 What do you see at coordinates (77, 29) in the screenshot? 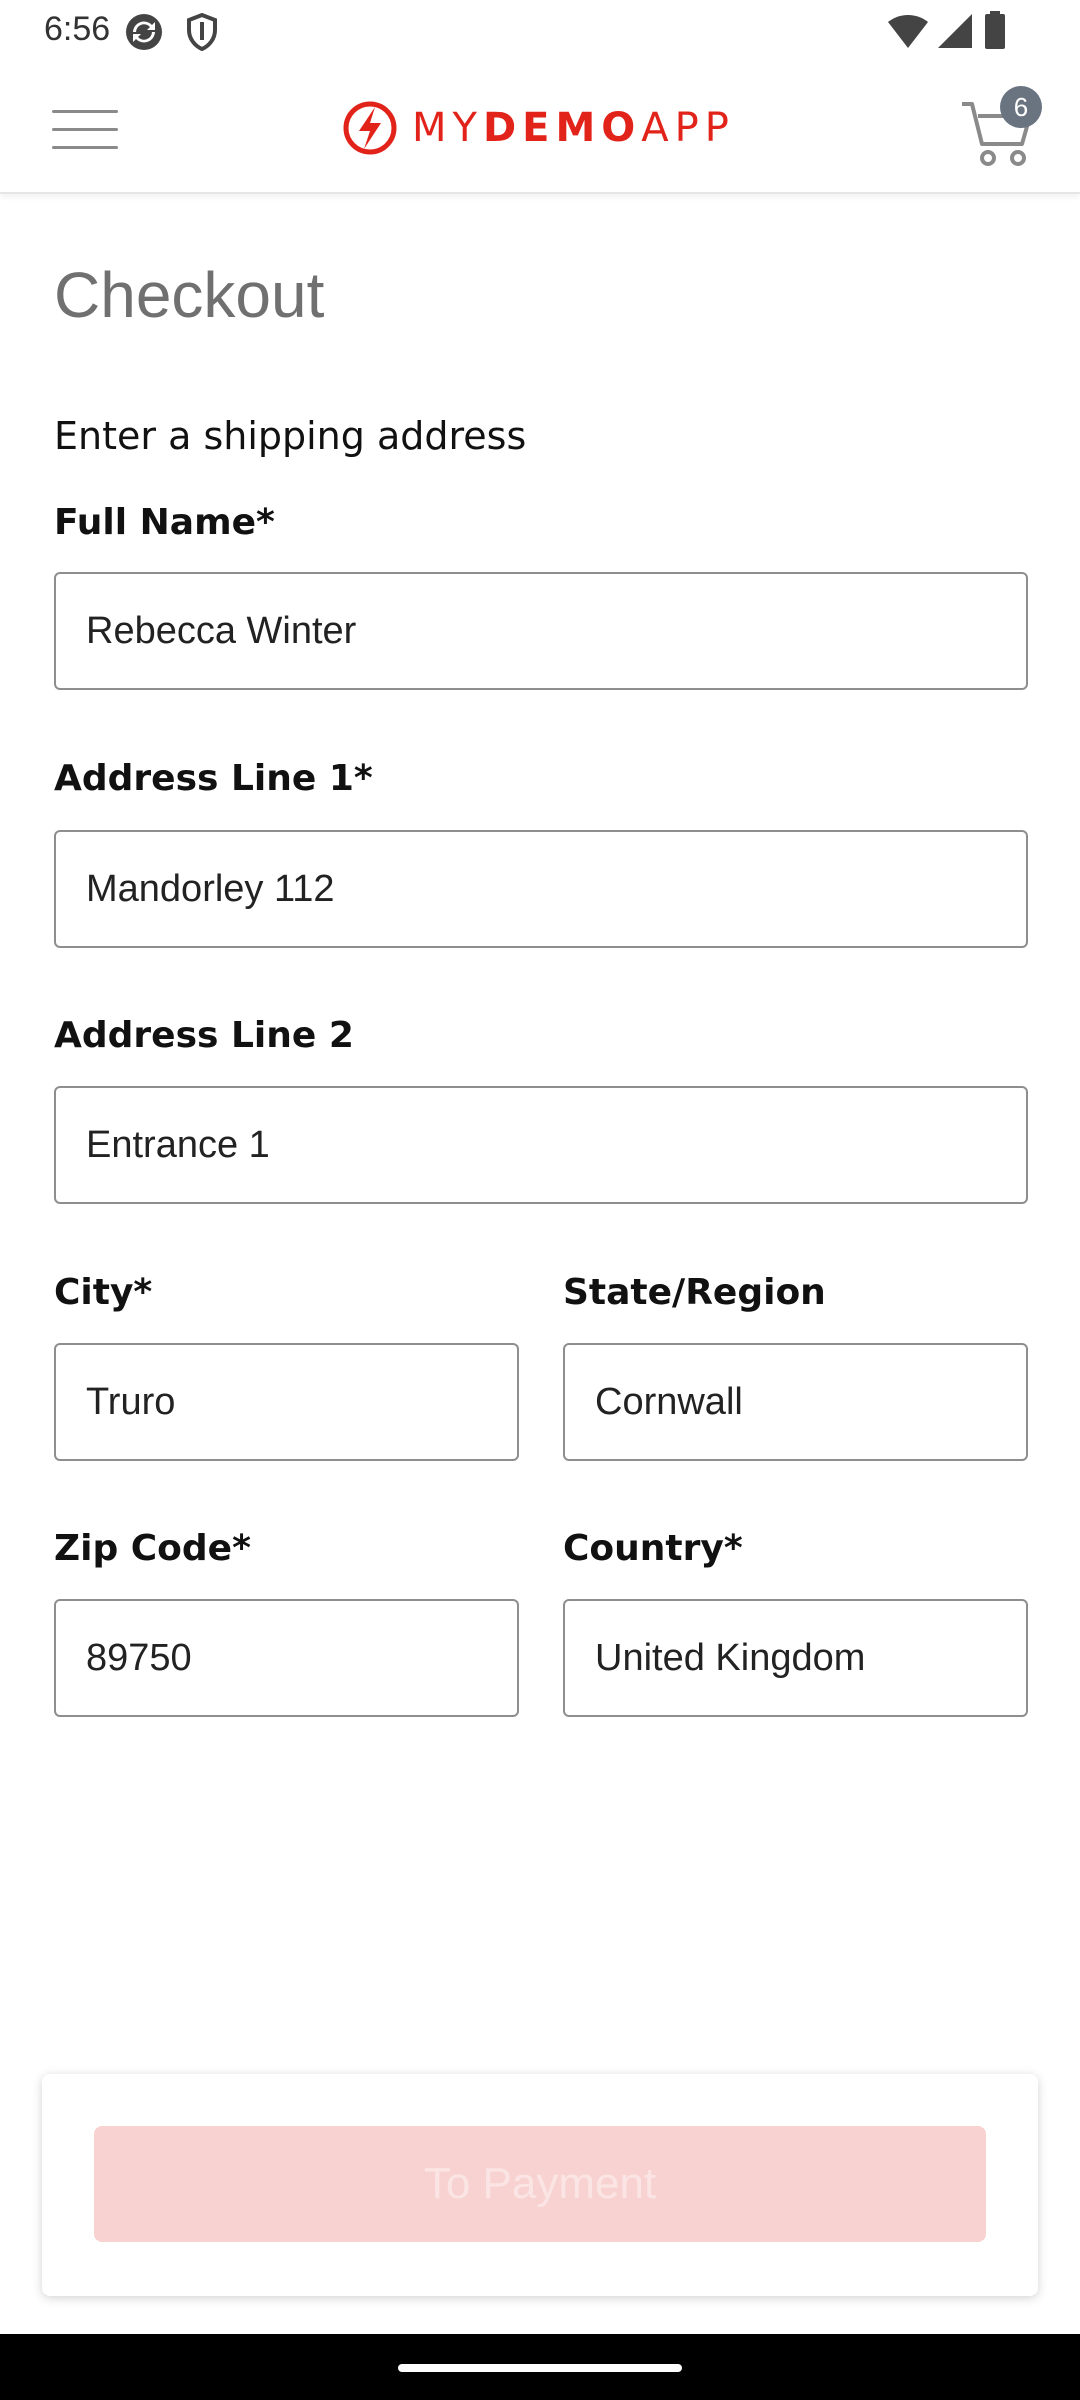
I see `status-time: 6:56` at bounding box center [77, 29].